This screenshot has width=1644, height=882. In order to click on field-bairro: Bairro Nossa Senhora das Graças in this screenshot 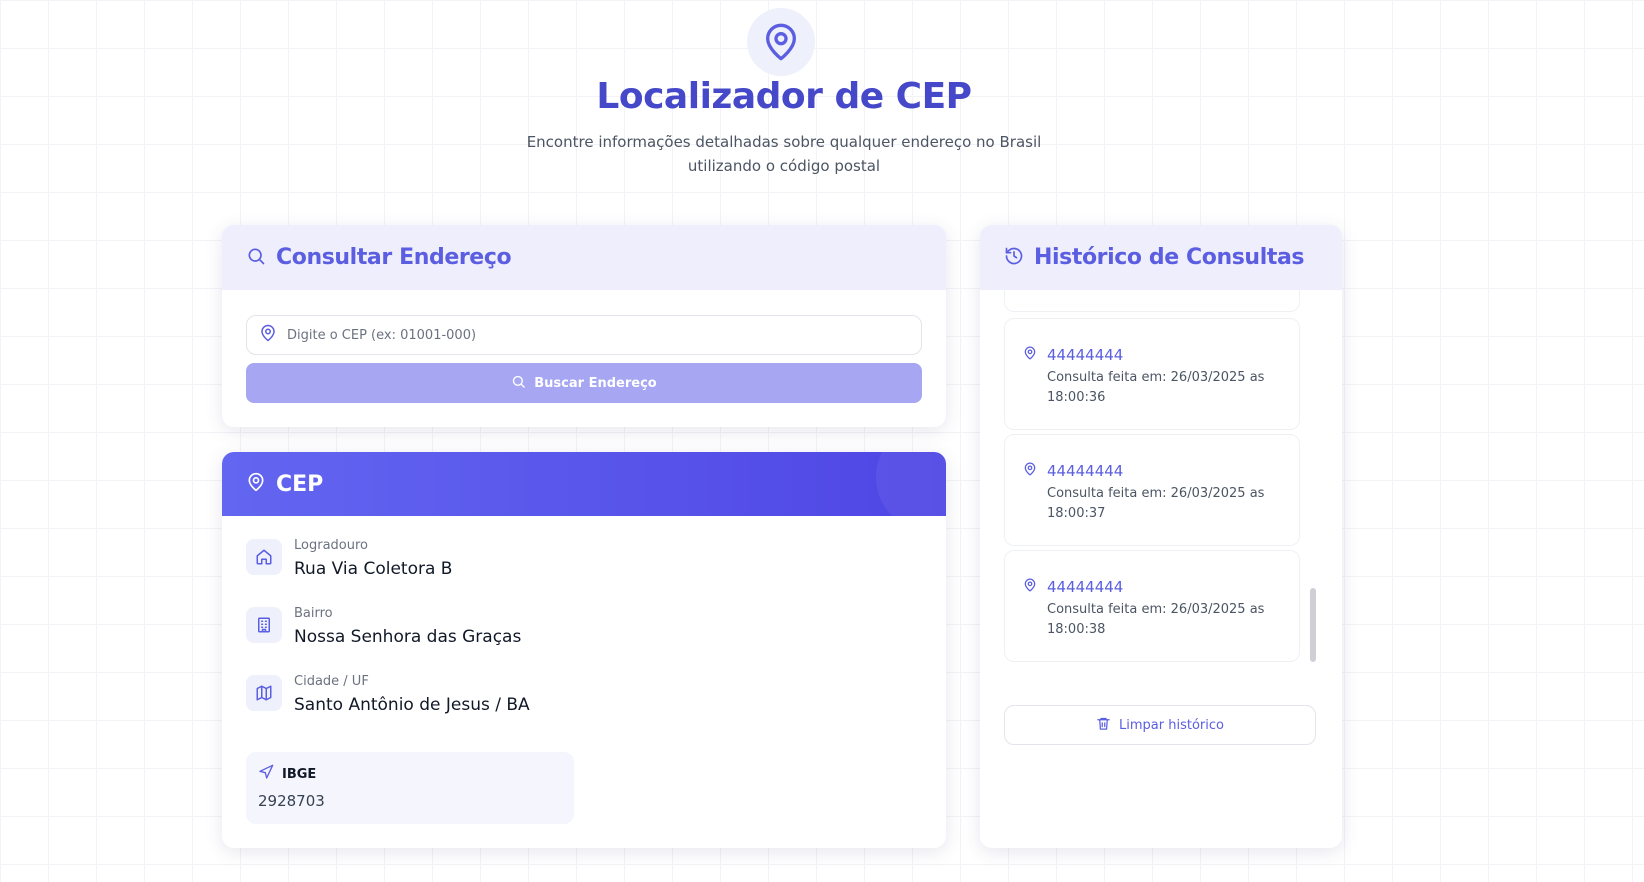, I will do `click(383, 627)`.